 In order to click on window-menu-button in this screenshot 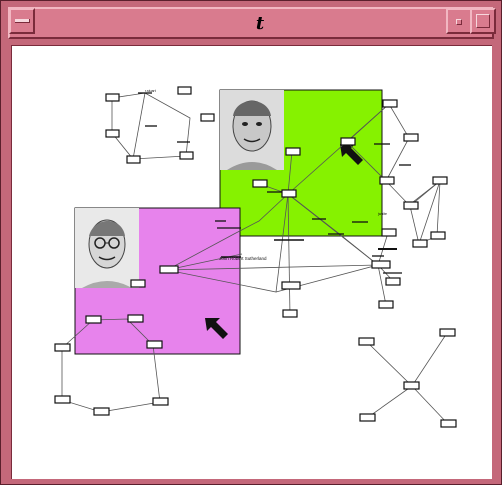, I will do `click(22, 21)`.